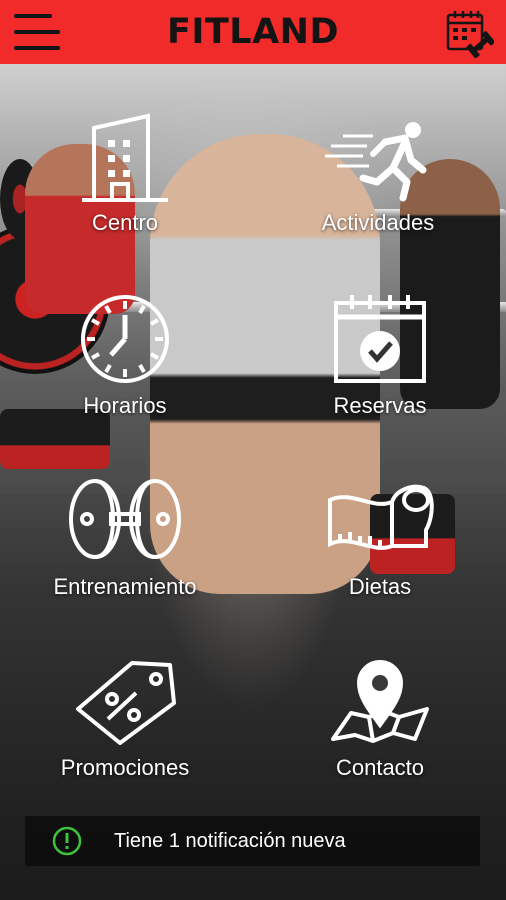 The image size is (506, 900). What do you see at coordinates (376, 162) in the screenshot?
I see `running-person-icon` at bounding box center [376, 162].